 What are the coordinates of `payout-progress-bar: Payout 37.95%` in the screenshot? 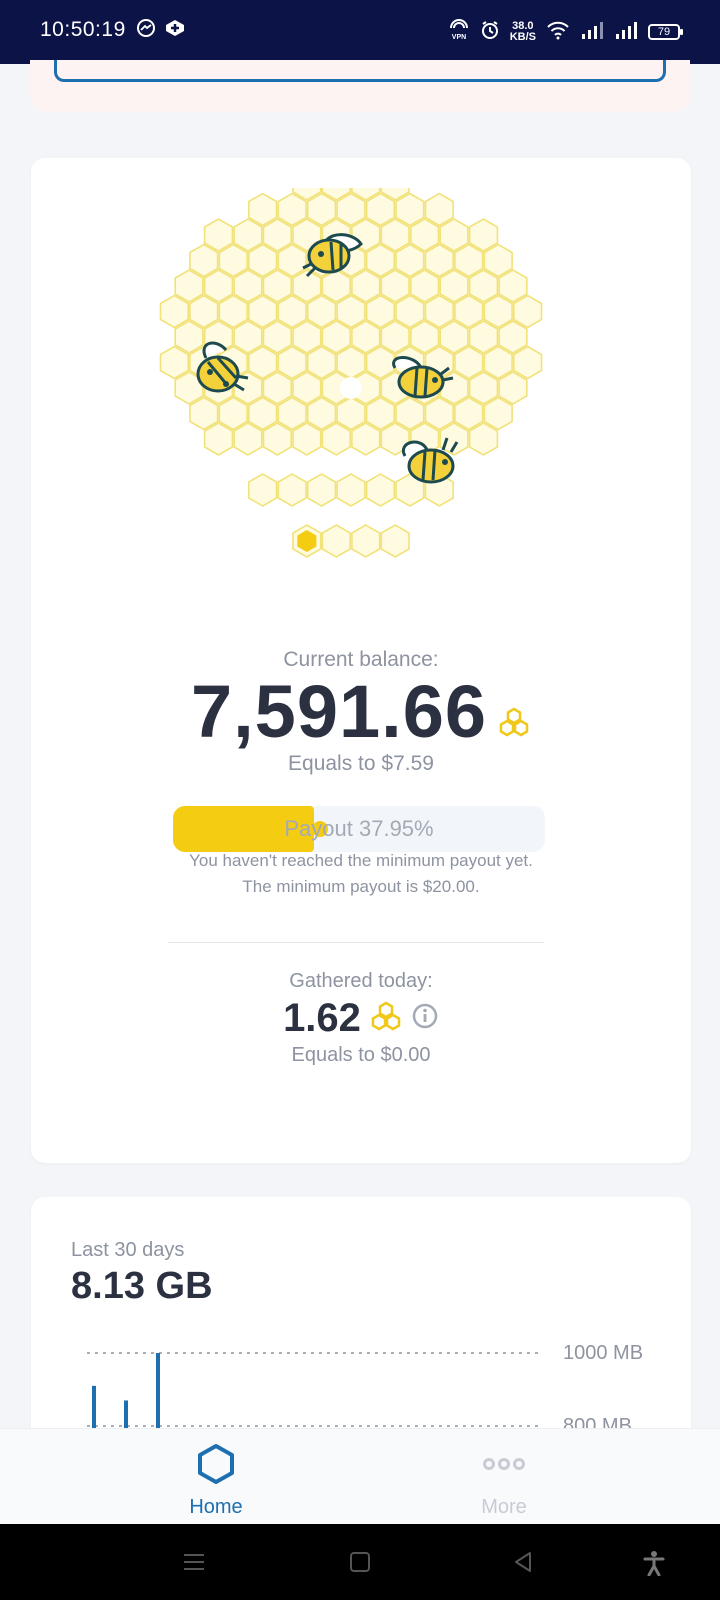 It's located at (359, 829).